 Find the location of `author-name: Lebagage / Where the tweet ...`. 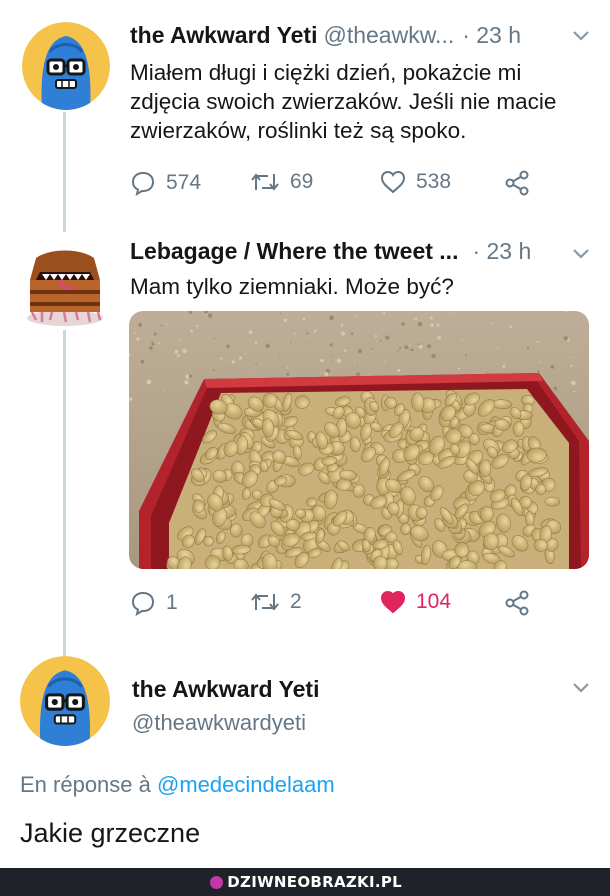

author-name: Lebagage / Where the tweet ... is located at coordinates (294, 251).